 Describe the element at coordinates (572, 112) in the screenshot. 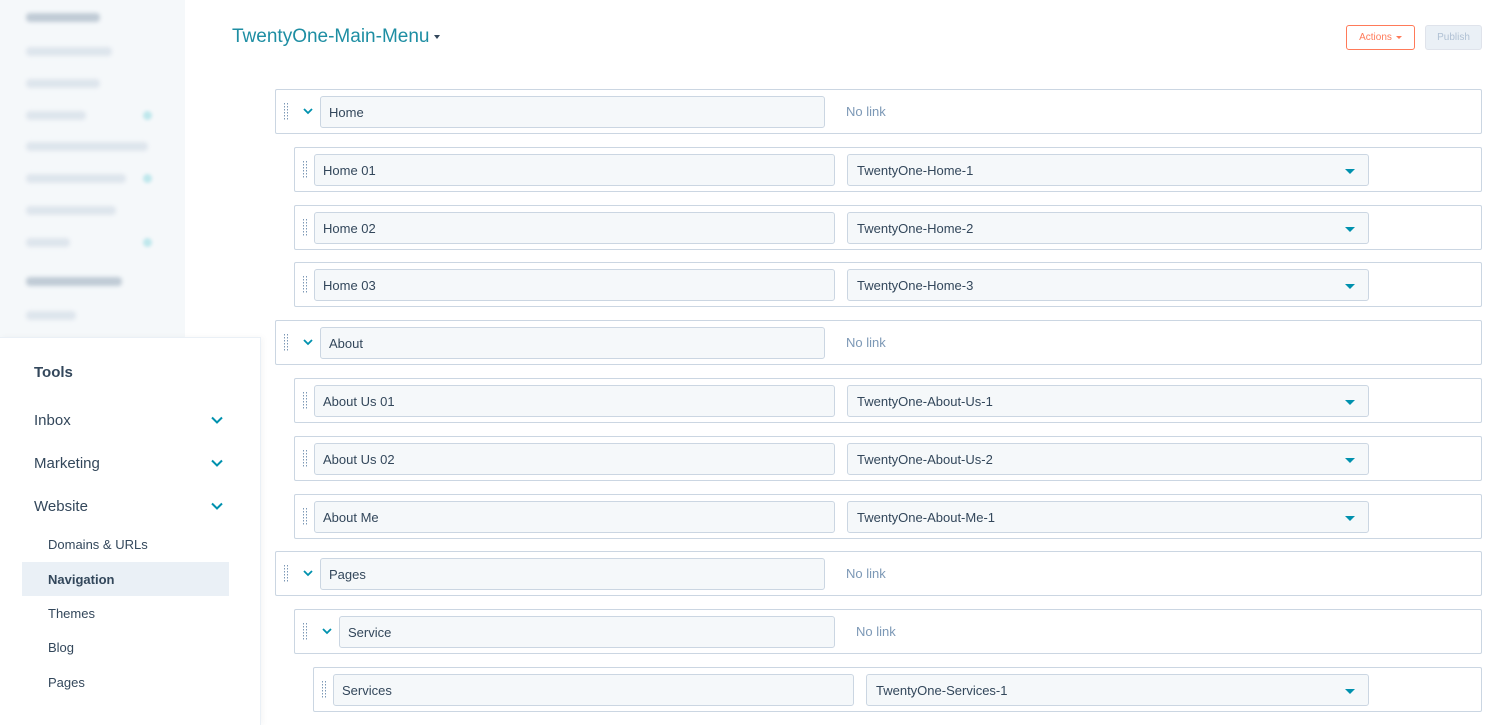

I see `menu-item-label-input: Home` at that location.